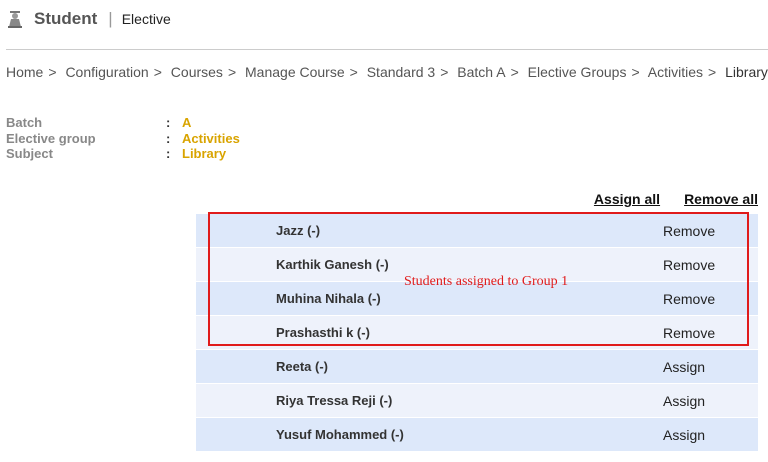 Image resolution: width=768 pixels, height=462 pixels. Describe the element at coordinates (577, 72) in the screenshot. I see `breadcrumb-elective-groups: Elective Groups` at that location.